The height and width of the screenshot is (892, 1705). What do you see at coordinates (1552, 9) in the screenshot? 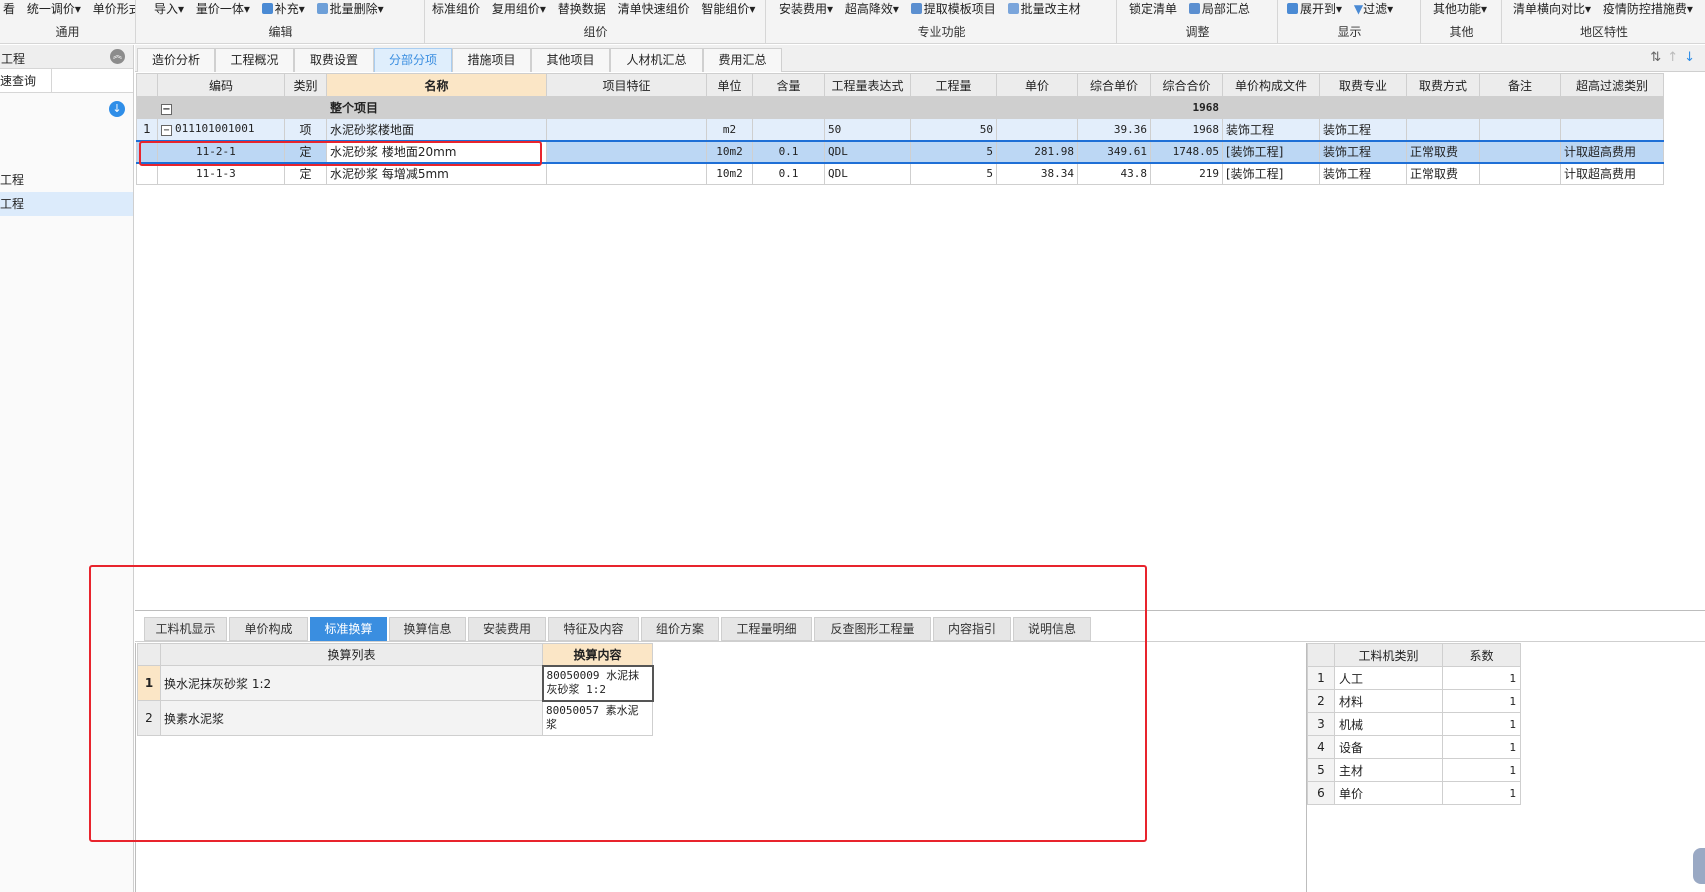
I see `horizontal-compare-button: 清单横向对比▾` at bounding box center [1552, 9].